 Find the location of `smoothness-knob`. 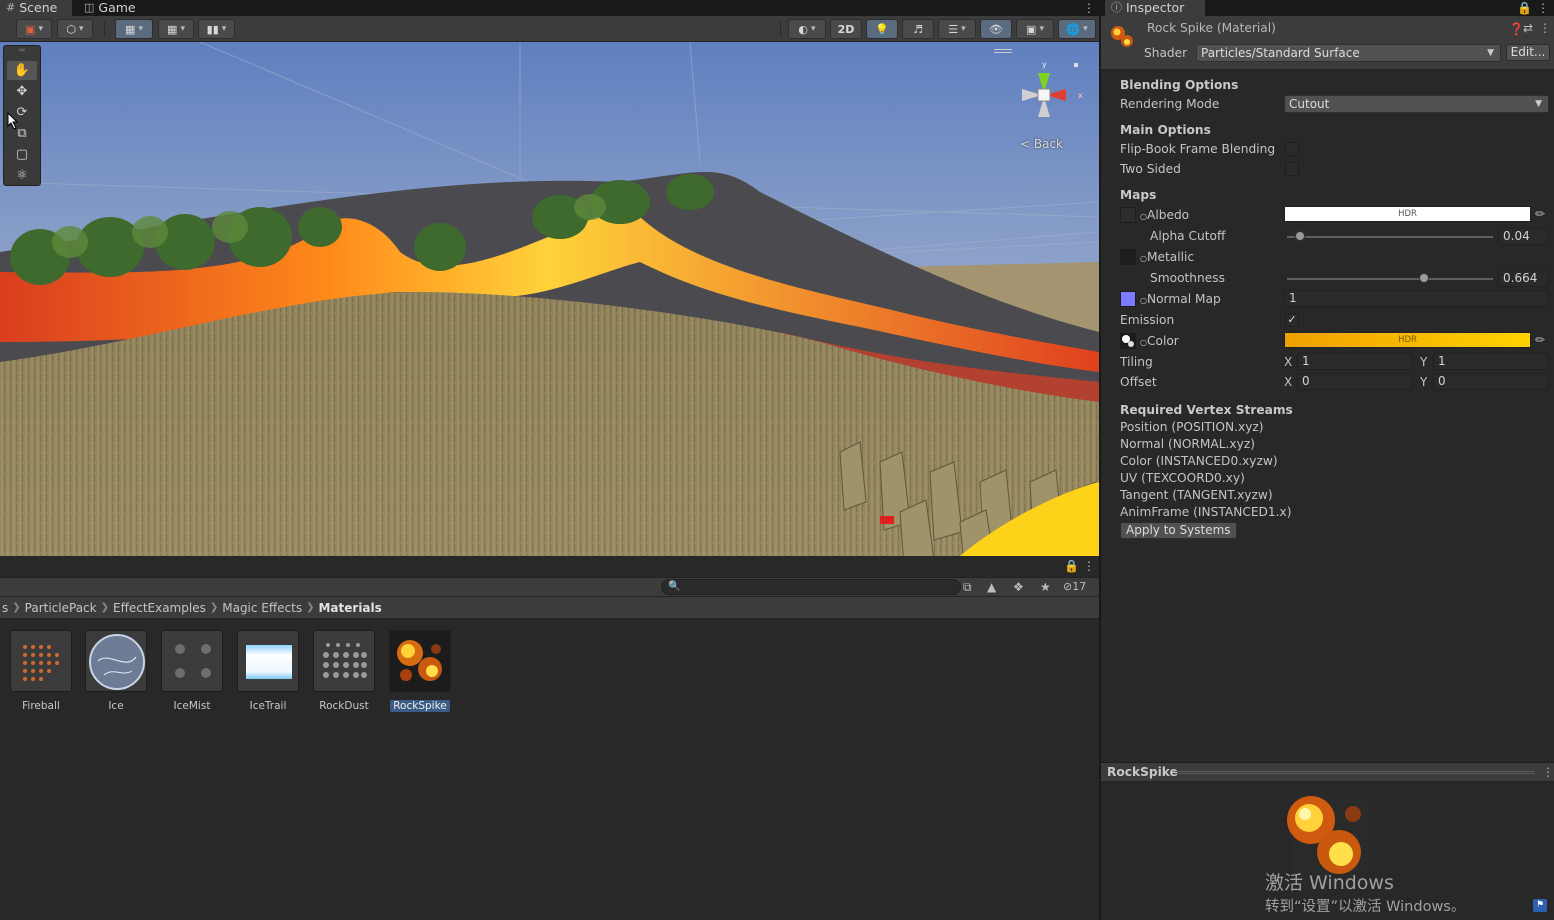

smoothness-knob is located at coordinates (1423, 278).